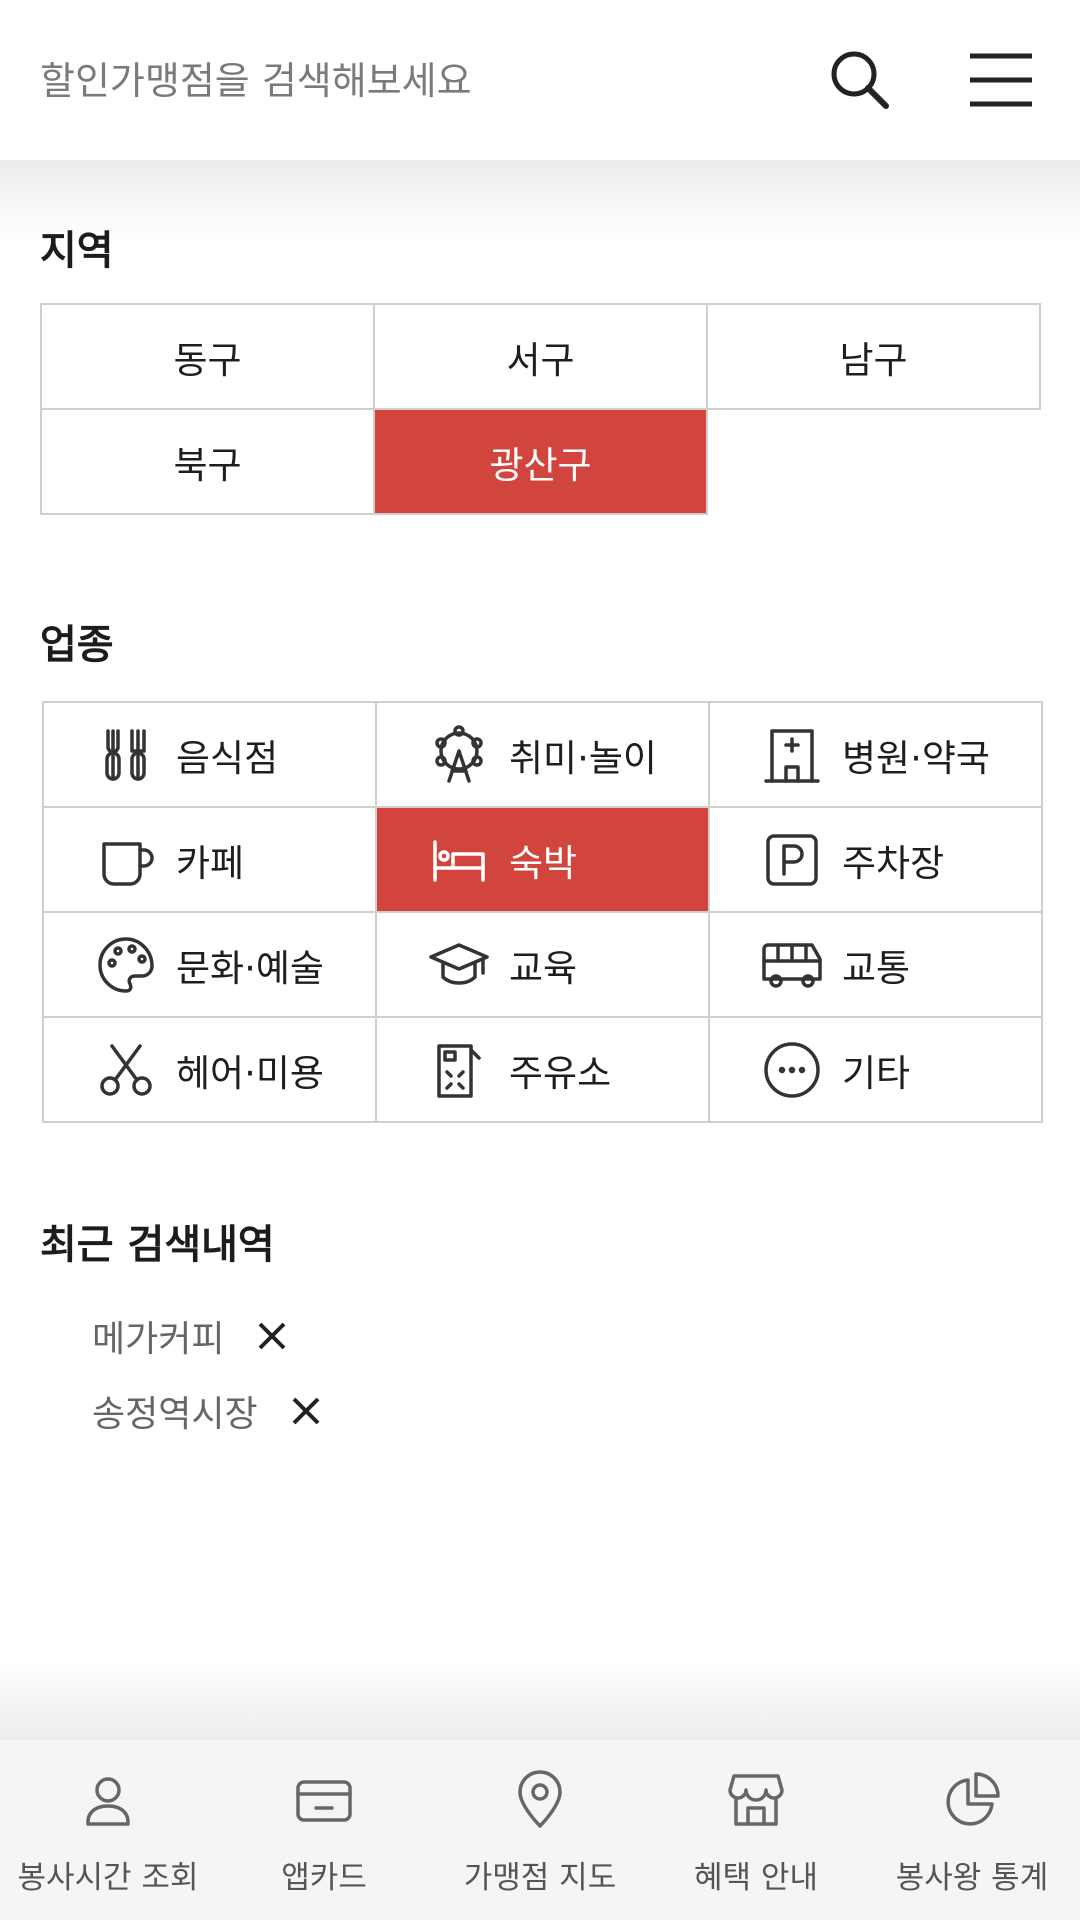  I want to click on category-label: 숙박, so click(543, 863).